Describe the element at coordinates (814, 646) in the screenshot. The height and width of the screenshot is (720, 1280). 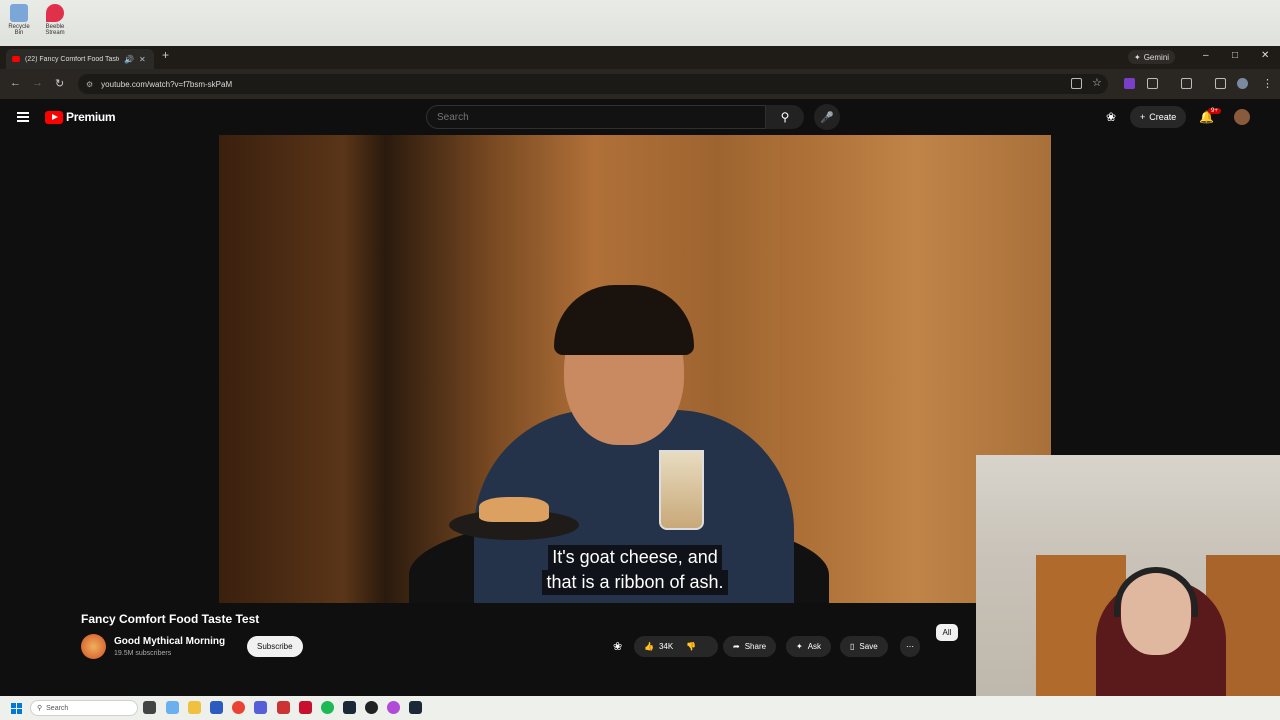
I see `ask-label: Ask` at that location.